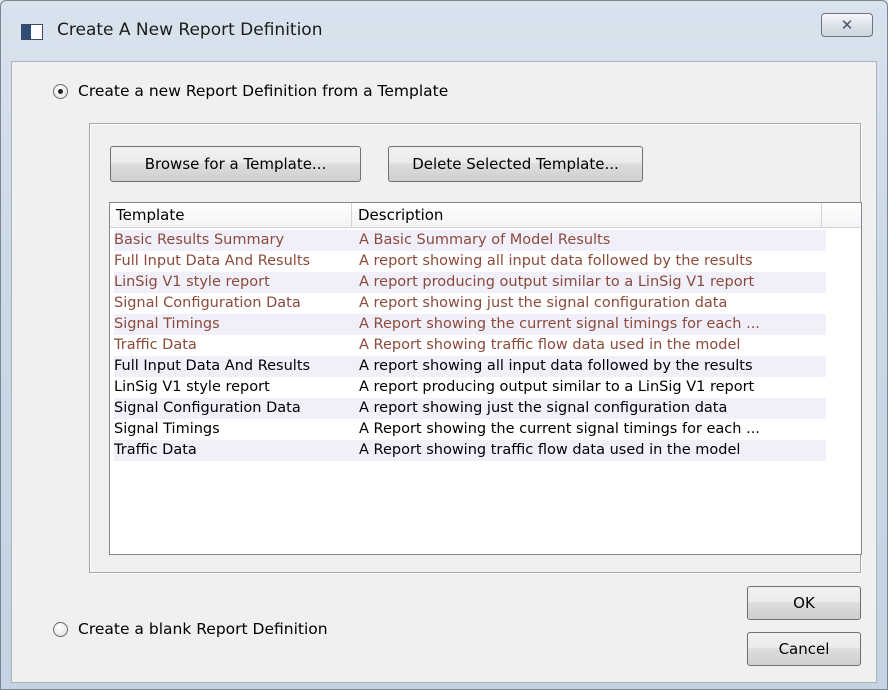 The image size is (888, 690). Describe the element at coordinates (587, 215) in the screenshot. I see `column-header-description: Description` at that location.